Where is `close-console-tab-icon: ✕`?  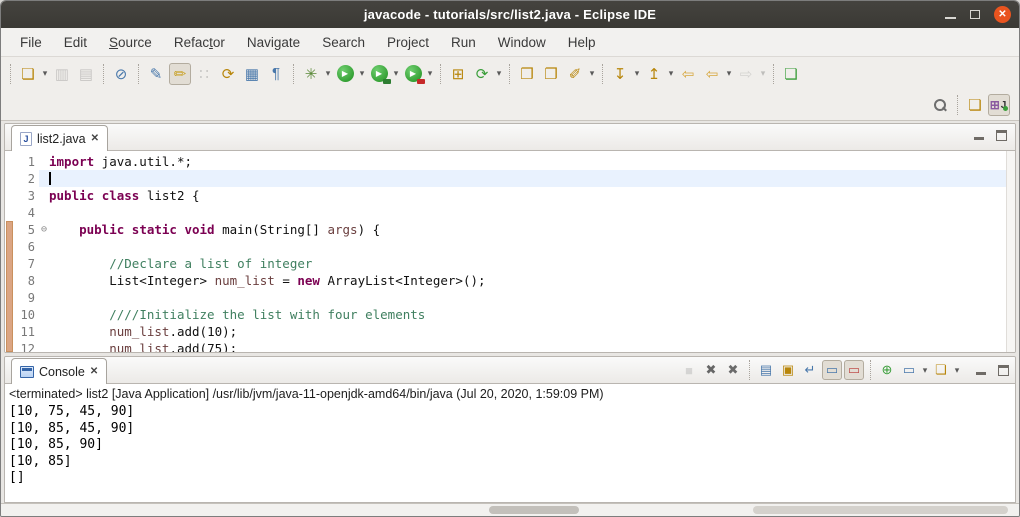 close-console-tab-icon: ✕ is located at coordinates (94, 371).